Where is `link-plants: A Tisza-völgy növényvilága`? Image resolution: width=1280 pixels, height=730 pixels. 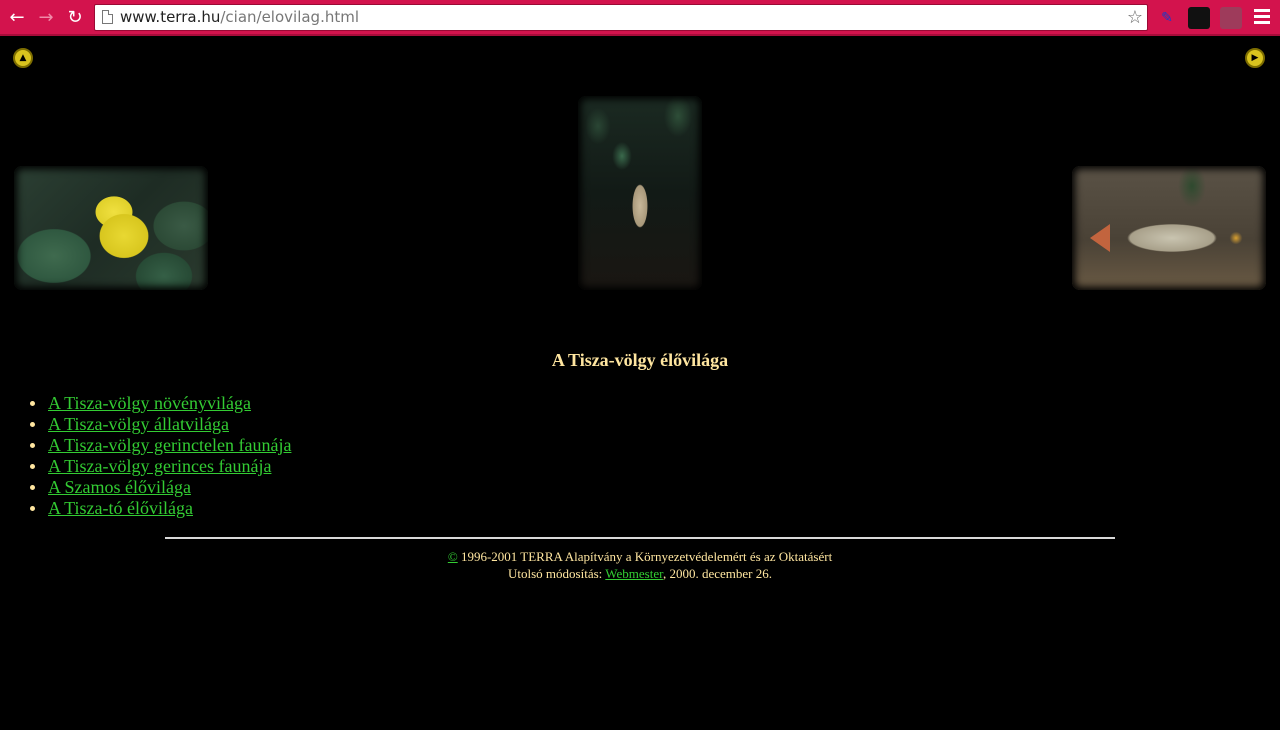
link-plants: A Tisza-völgy növényvilága is located at coordinates (149, 403).